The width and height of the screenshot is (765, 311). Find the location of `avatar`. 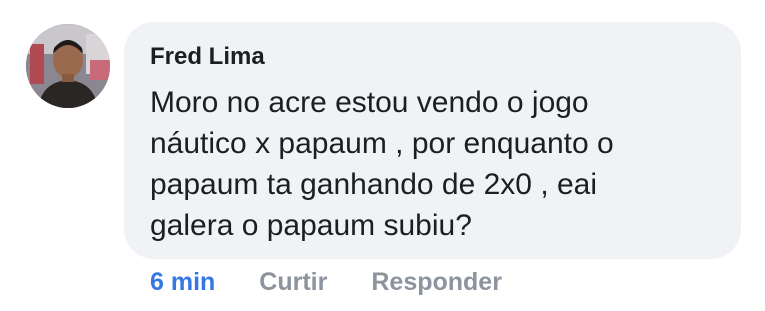

avatar is located at coordinates (68, 66).